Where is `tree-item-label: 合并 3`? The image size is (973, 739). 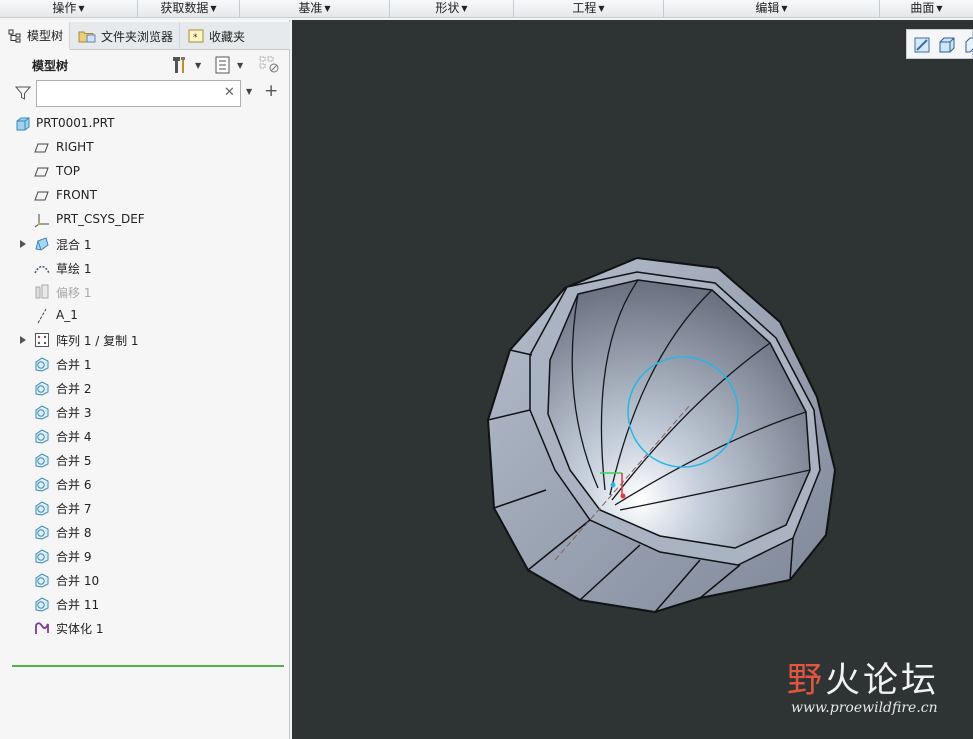
tree-item-label: 合并 3 is located at coordinates (74, 413).